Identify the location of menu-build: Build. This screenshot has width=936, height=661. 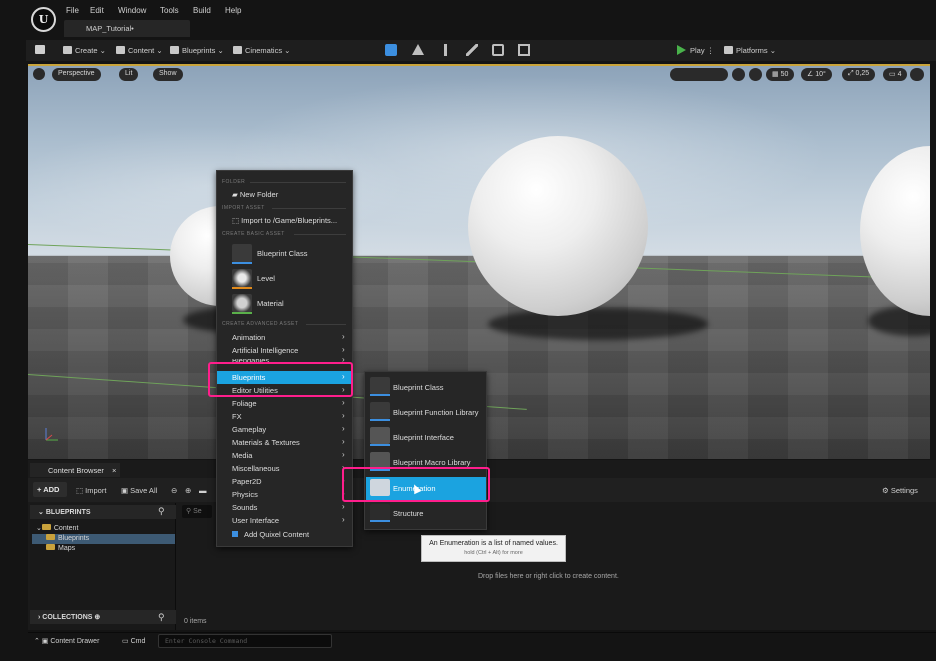
(202, 10).